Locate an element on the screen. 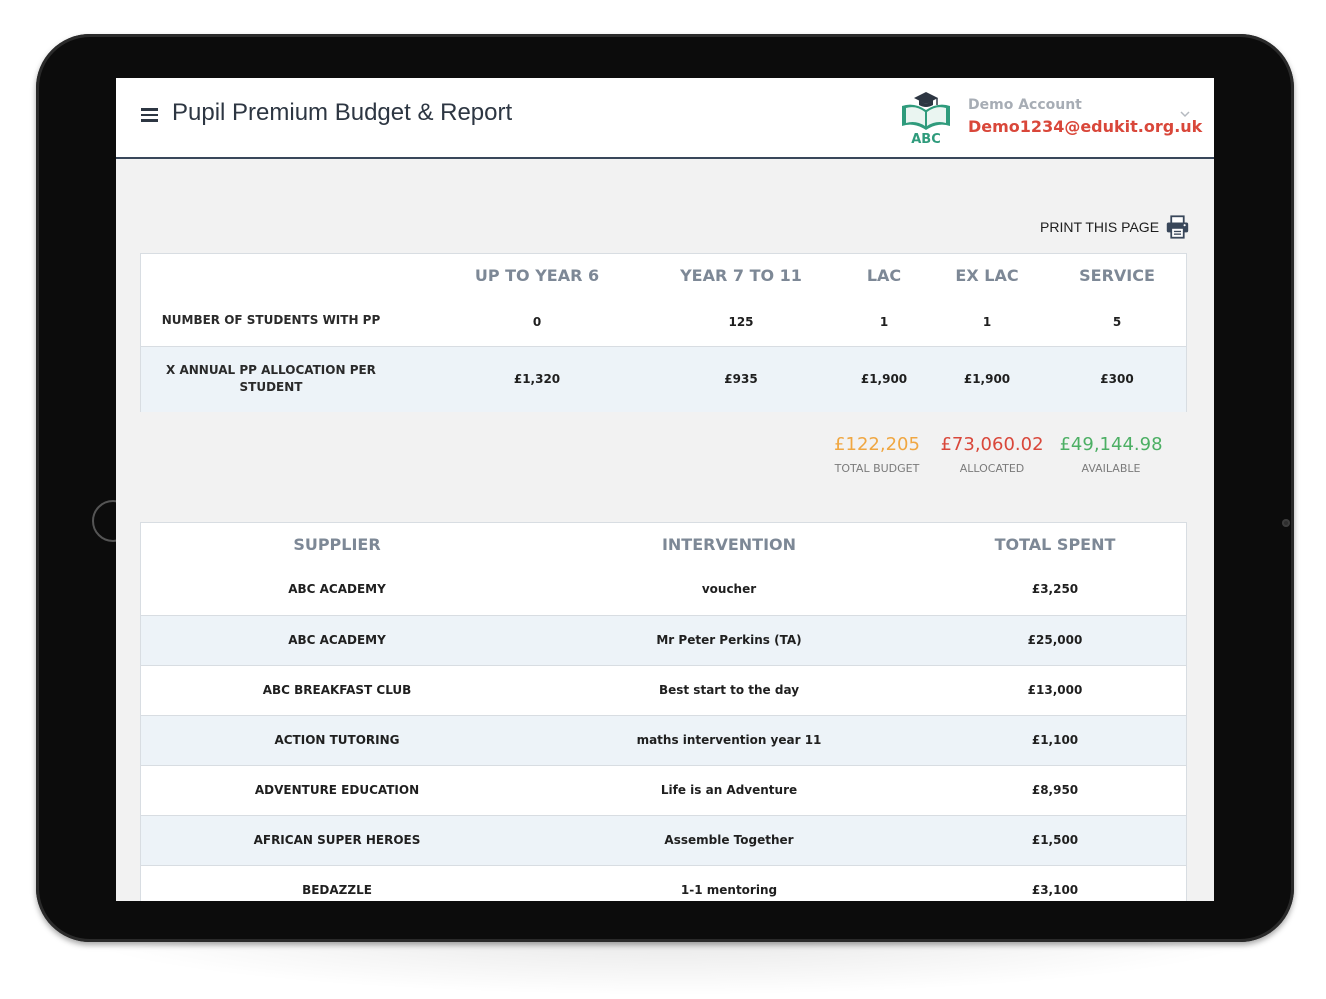  column-header: UP TO YEAR 6 is located at coordinates (537, 275).